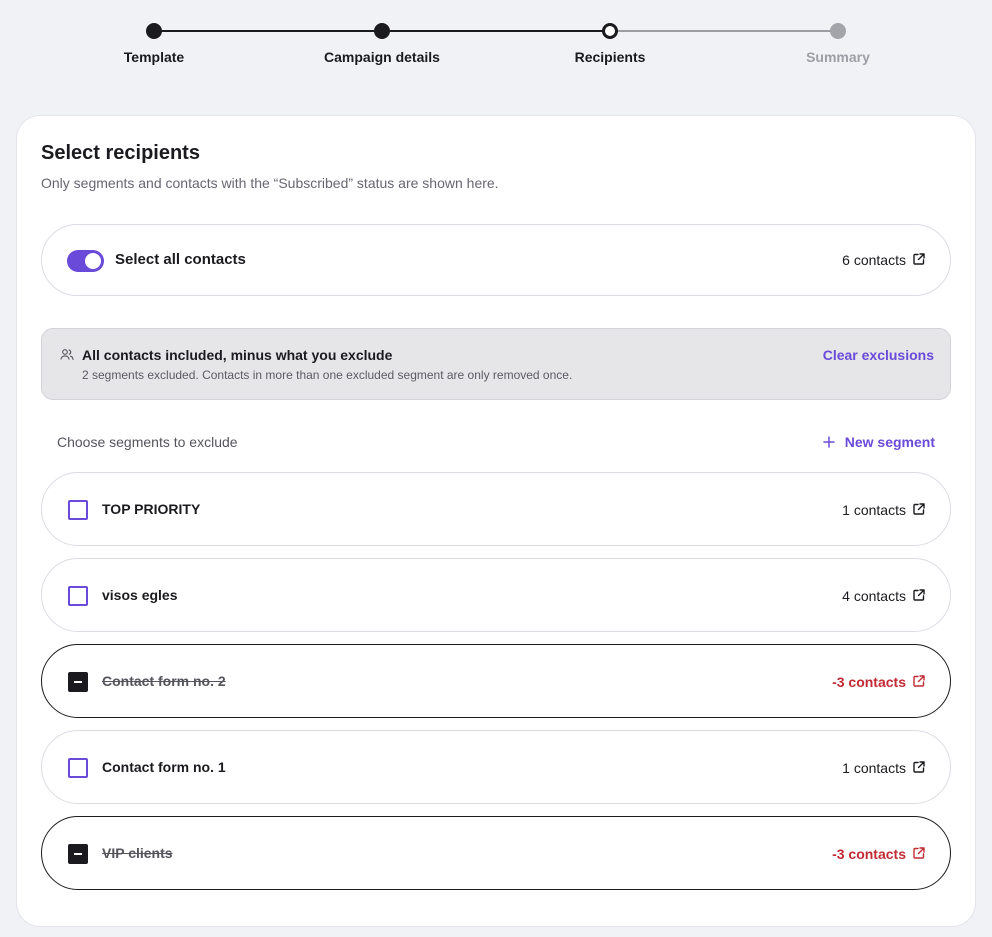 This screenshot has width=992, height=937. Describe the element at coordinates (878, 355) in the screenshot. I see `clear-exclusions-button: Clear exclusions` at that location.